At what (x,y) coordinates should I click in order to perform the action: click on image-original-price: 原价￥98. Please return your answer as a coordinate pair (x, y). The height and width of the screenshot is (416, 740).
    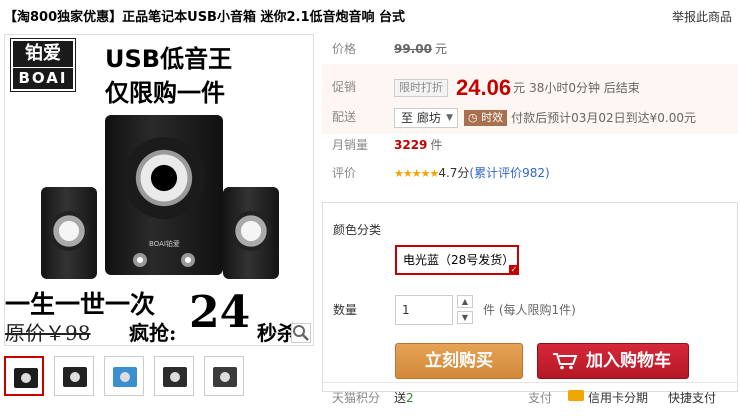
    Looking at the image, I should click on (48, 333).